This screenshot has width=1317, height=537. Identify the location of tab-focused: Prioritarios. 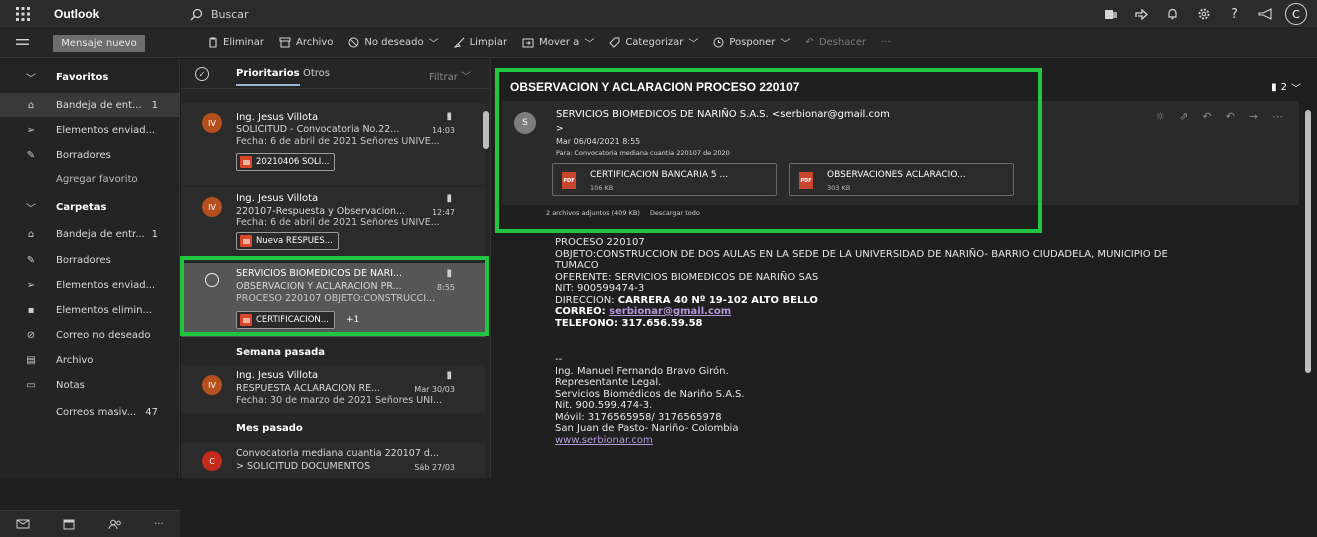
(268, 77).